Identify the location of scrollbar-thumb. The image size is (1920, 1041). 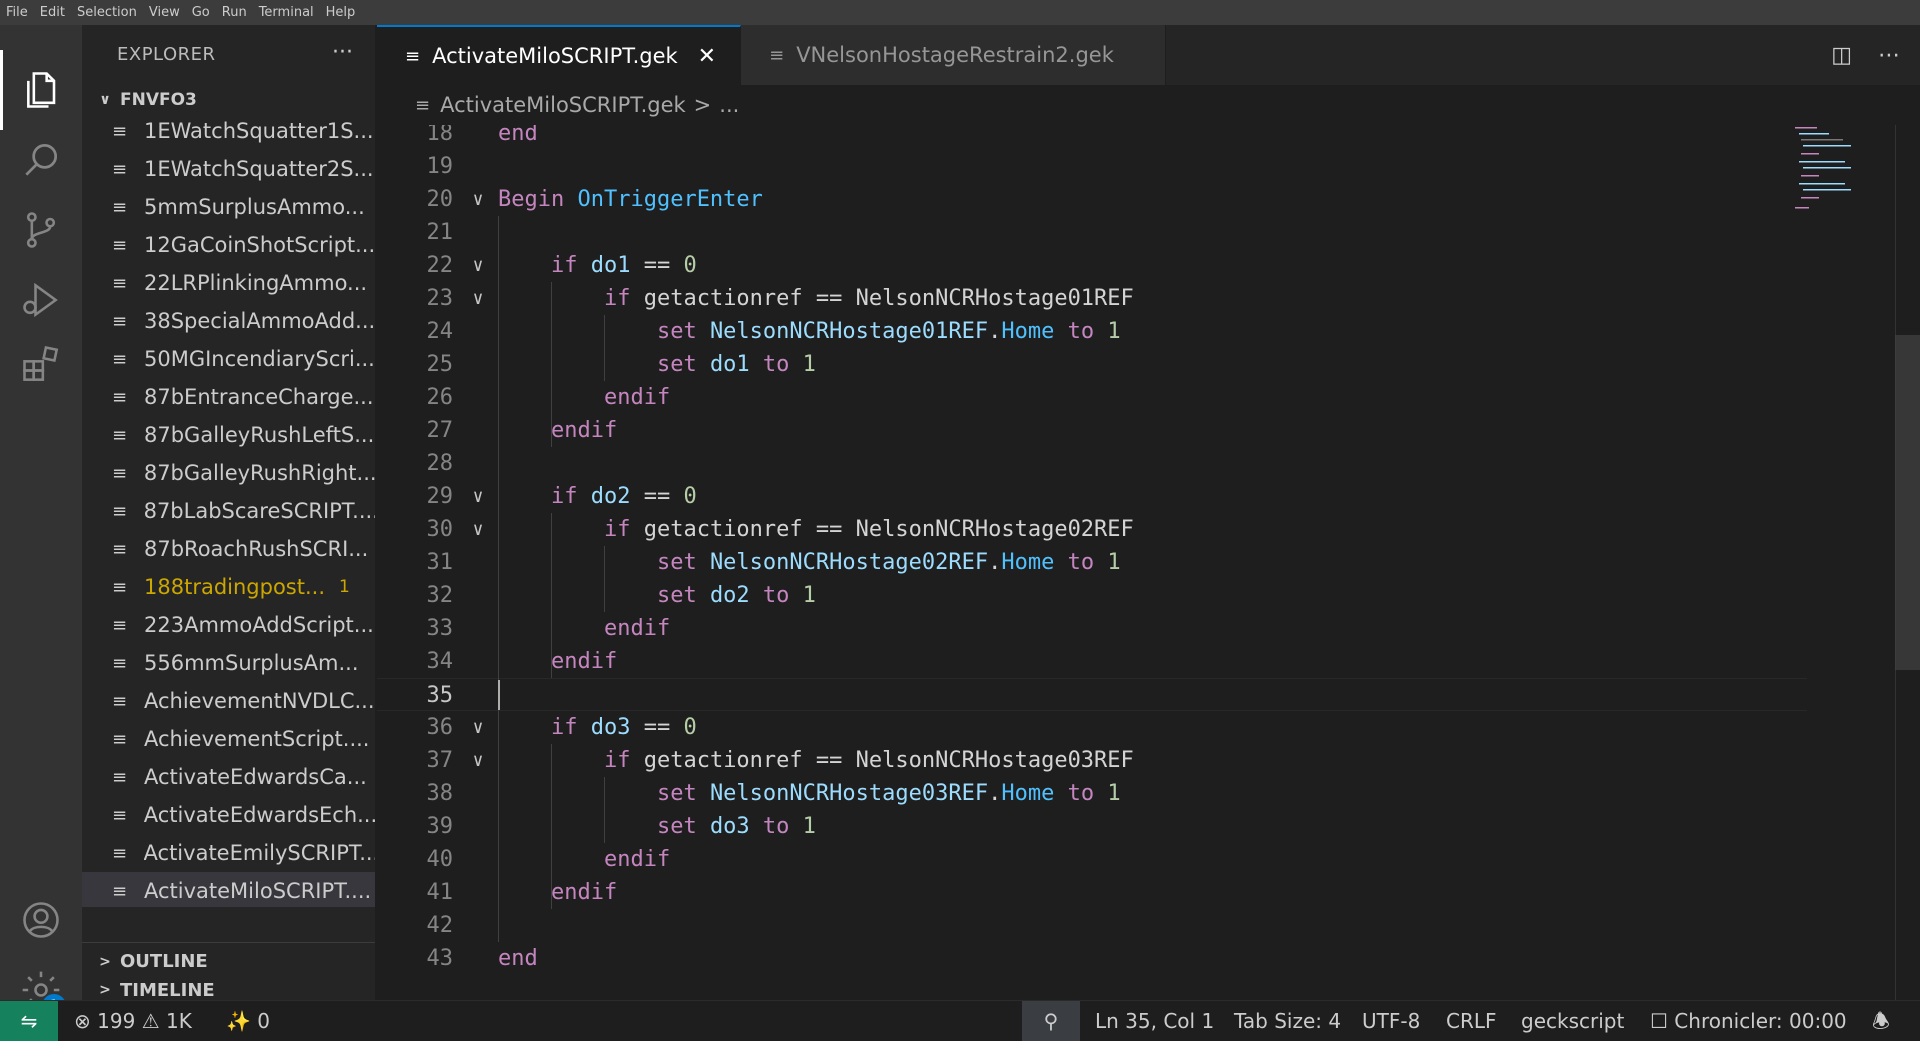
(1907, 502).